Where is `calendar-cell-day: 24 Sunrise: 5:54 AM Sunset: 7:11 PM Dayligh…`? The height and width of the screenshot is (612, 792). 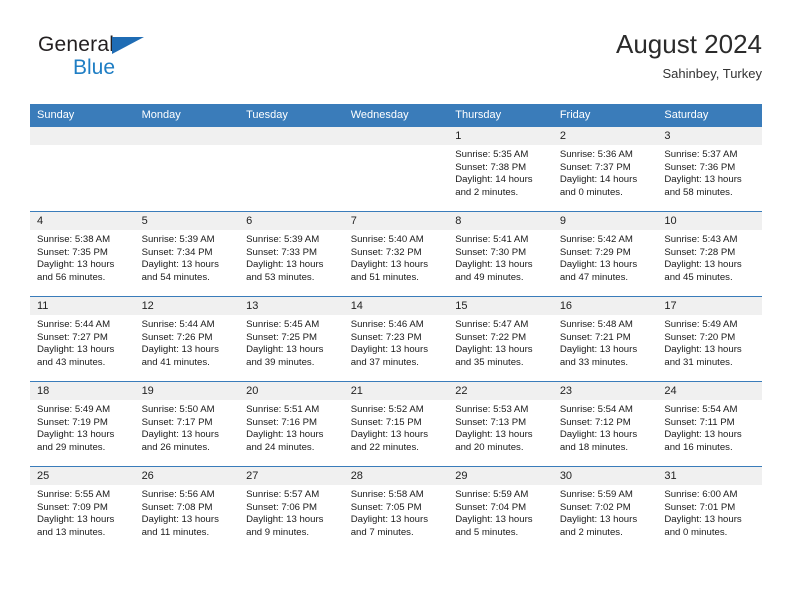 calendar-cell-day: 24 Sunrise: 5:54 AM Sunset: 7:11 PM Dayligh… is located at coordinates (709, 424).